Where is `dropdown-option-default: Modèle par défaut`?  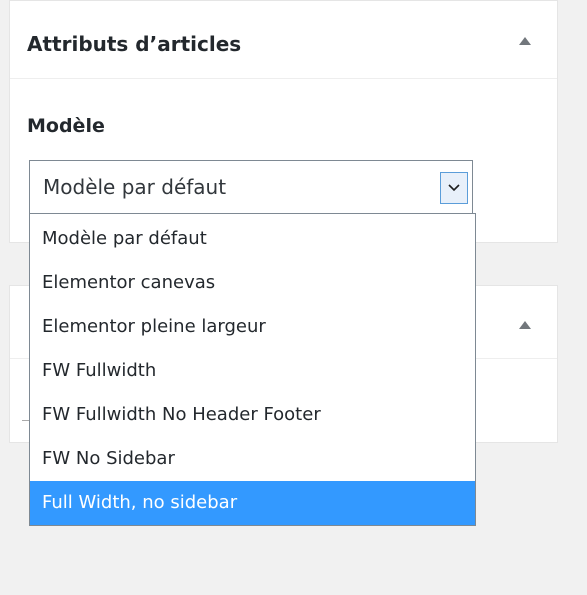
dropdown-option-default: Modèle par défaut is located at coordinates (252, 237).